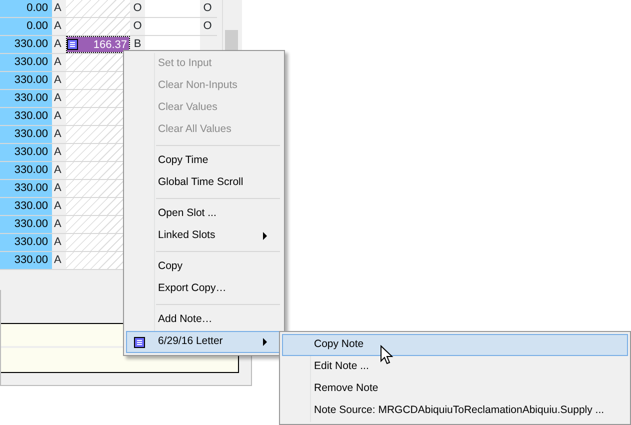  I want to click on menu-item: Copy Time, so click(204, 161).